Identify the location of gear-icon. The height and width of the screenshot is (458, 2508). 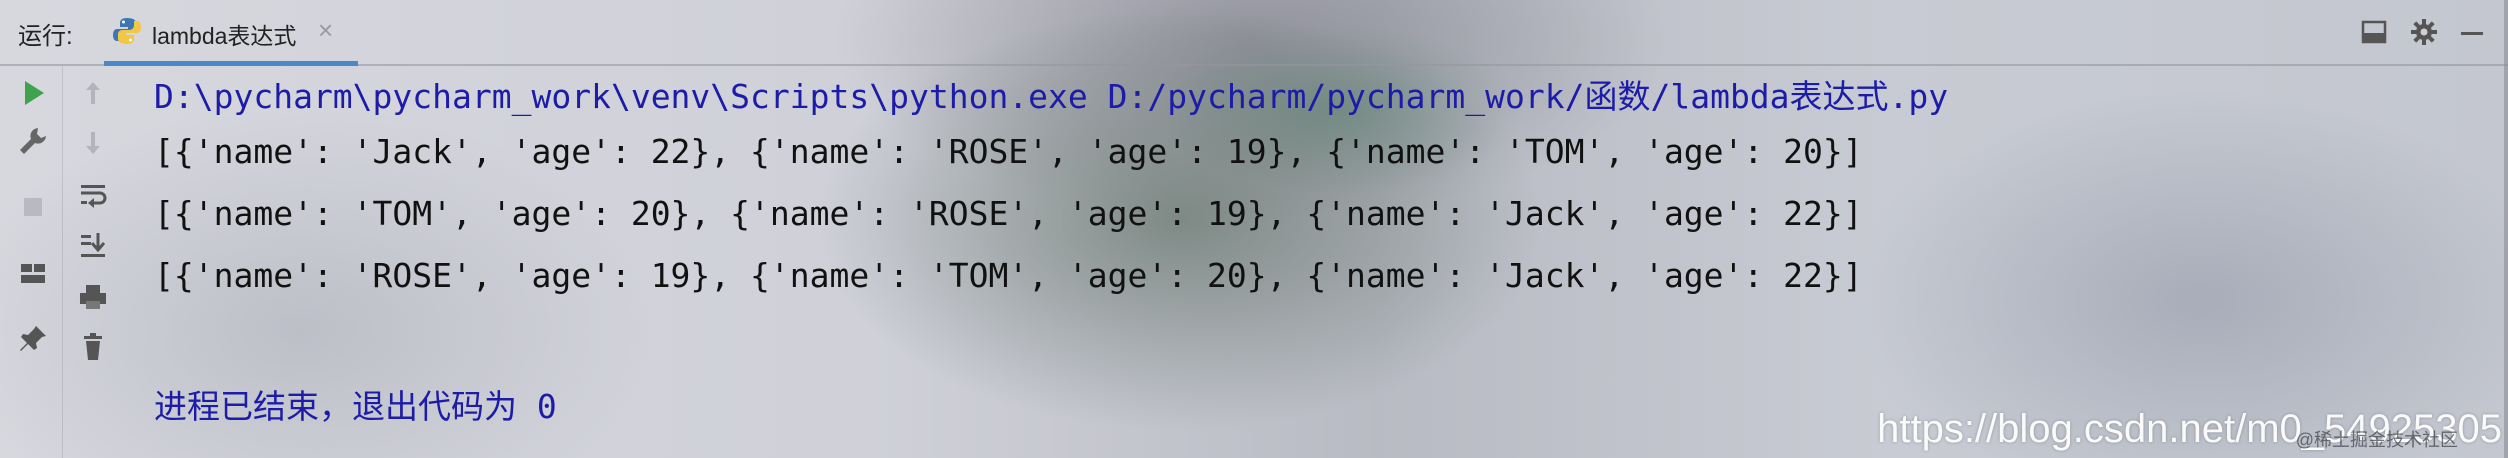
(2424, 32).